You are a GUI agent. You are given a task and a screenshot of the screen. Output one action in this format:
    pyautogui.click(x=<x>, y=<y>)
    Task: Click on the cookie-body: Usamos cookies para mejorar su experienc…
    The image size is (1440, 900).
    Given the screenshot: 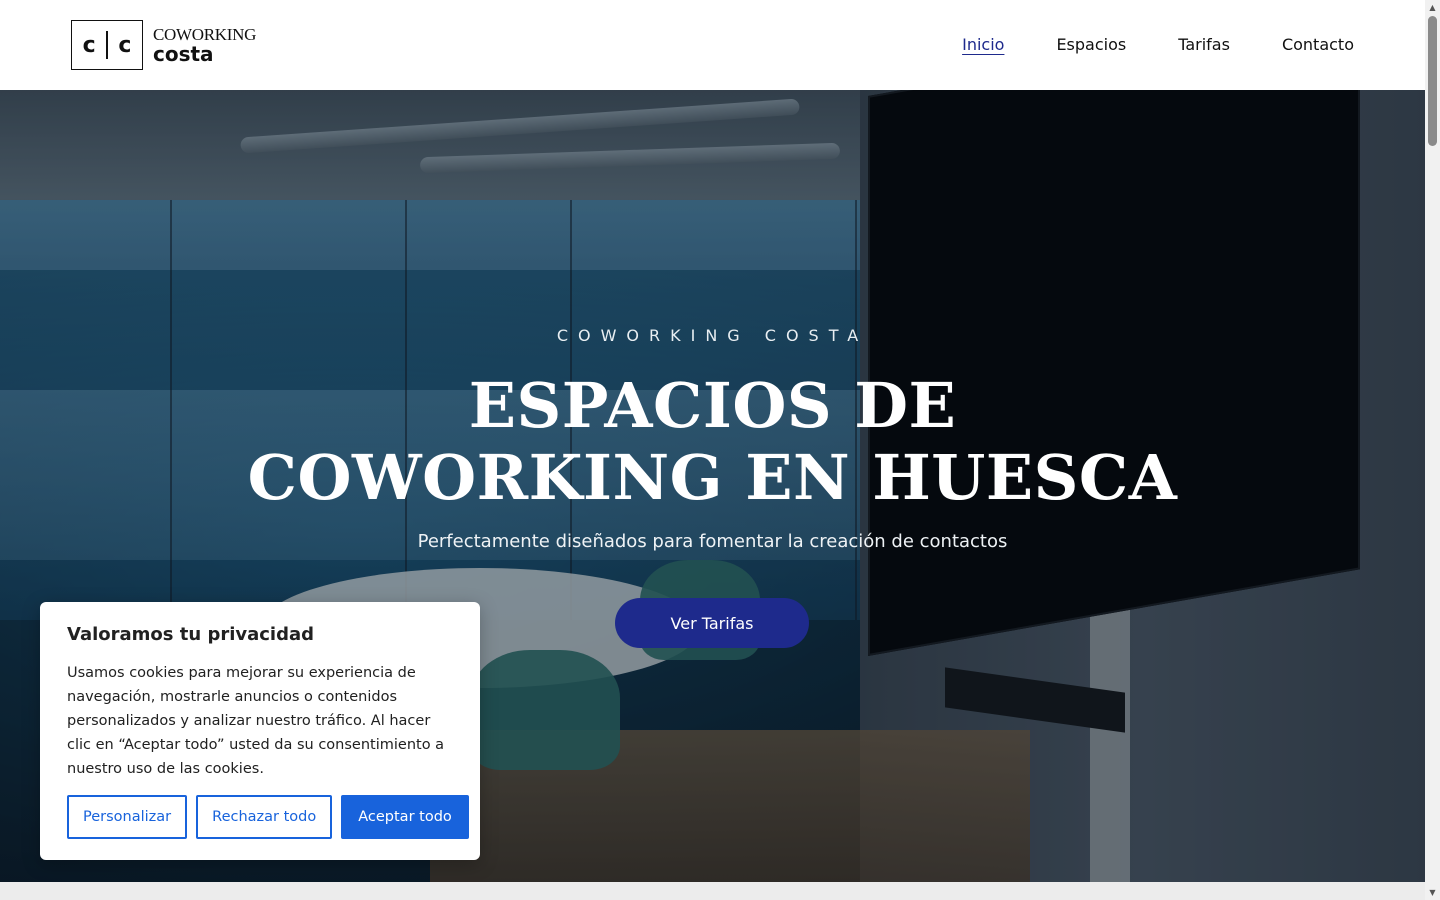 What is the action you would take?
    pyautogui.click(x=256, y=721)
    